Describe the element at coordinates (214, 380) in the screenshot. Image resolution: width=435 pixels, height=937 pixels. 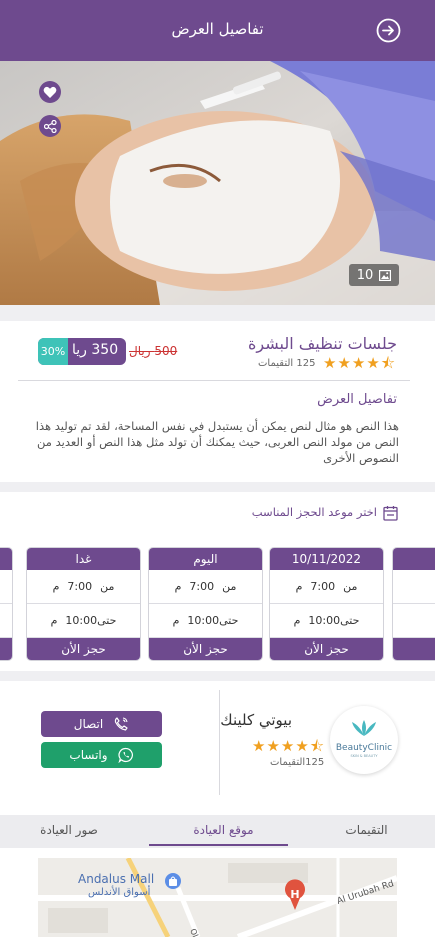
I see `divider` at that location.